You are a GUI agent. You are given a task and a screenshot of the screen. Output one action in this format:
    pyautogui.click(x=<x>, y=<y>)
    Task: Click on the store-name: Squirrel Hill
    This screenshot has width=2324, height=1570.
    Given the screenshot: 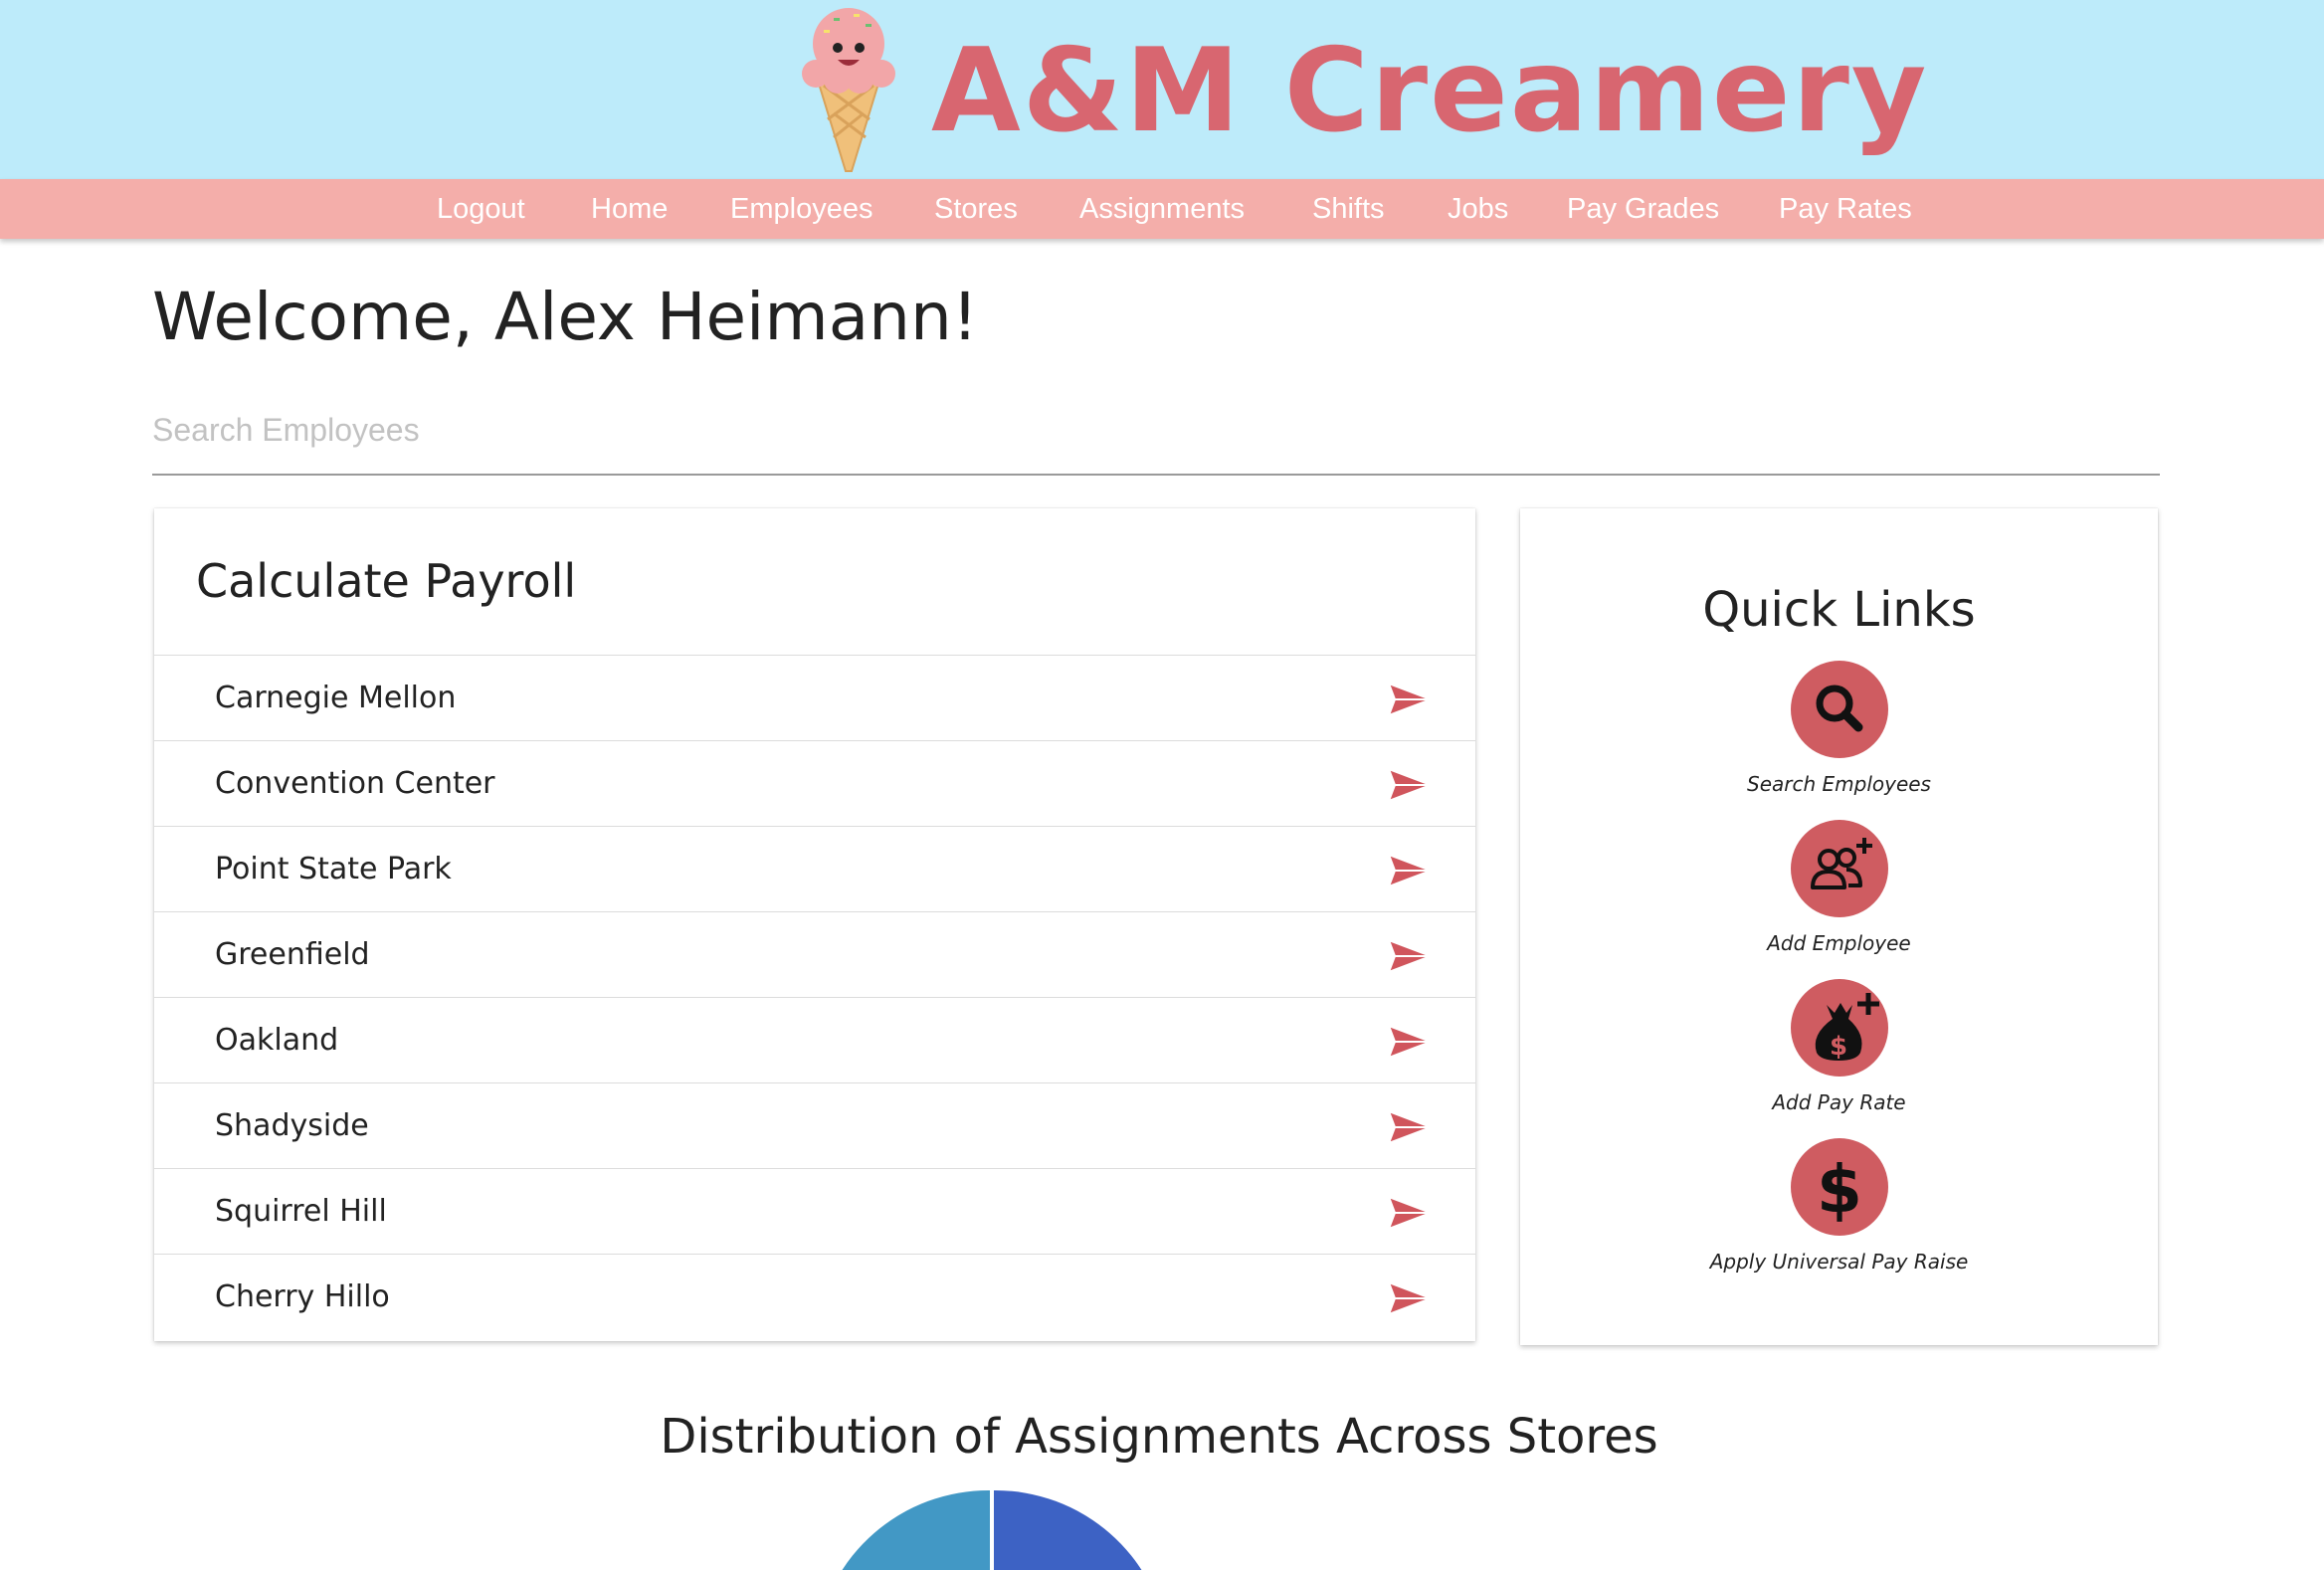 What is the action you would take?
    pyautogui.click(x=301, y=1211)
    